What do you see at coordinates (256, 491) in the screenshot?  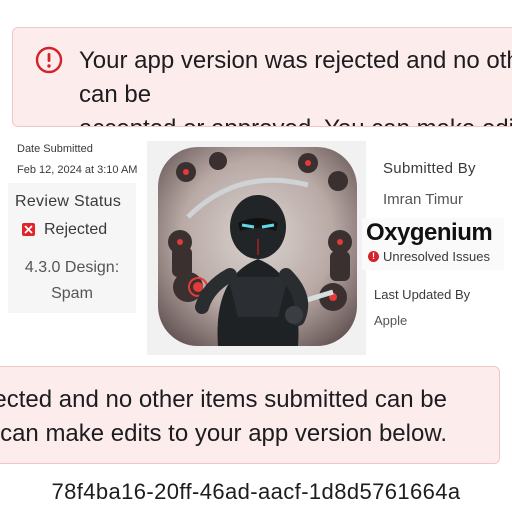 I see `submission-id: 78f4ba16-20ff-46ad-aacf-1d8d5761664a` at bounding box center [256, 491].